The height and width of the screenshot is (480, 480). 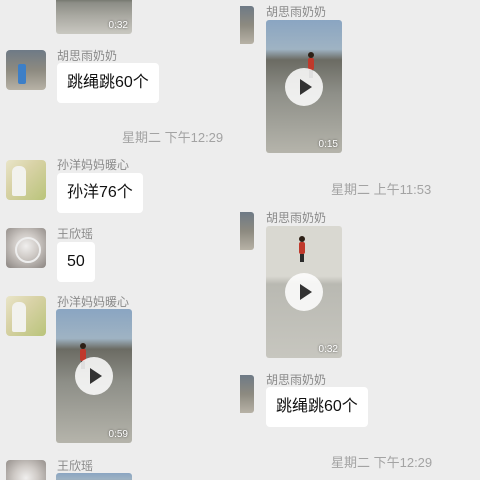 I want to click on video-message: 0:59, so click(x=94, y=376).